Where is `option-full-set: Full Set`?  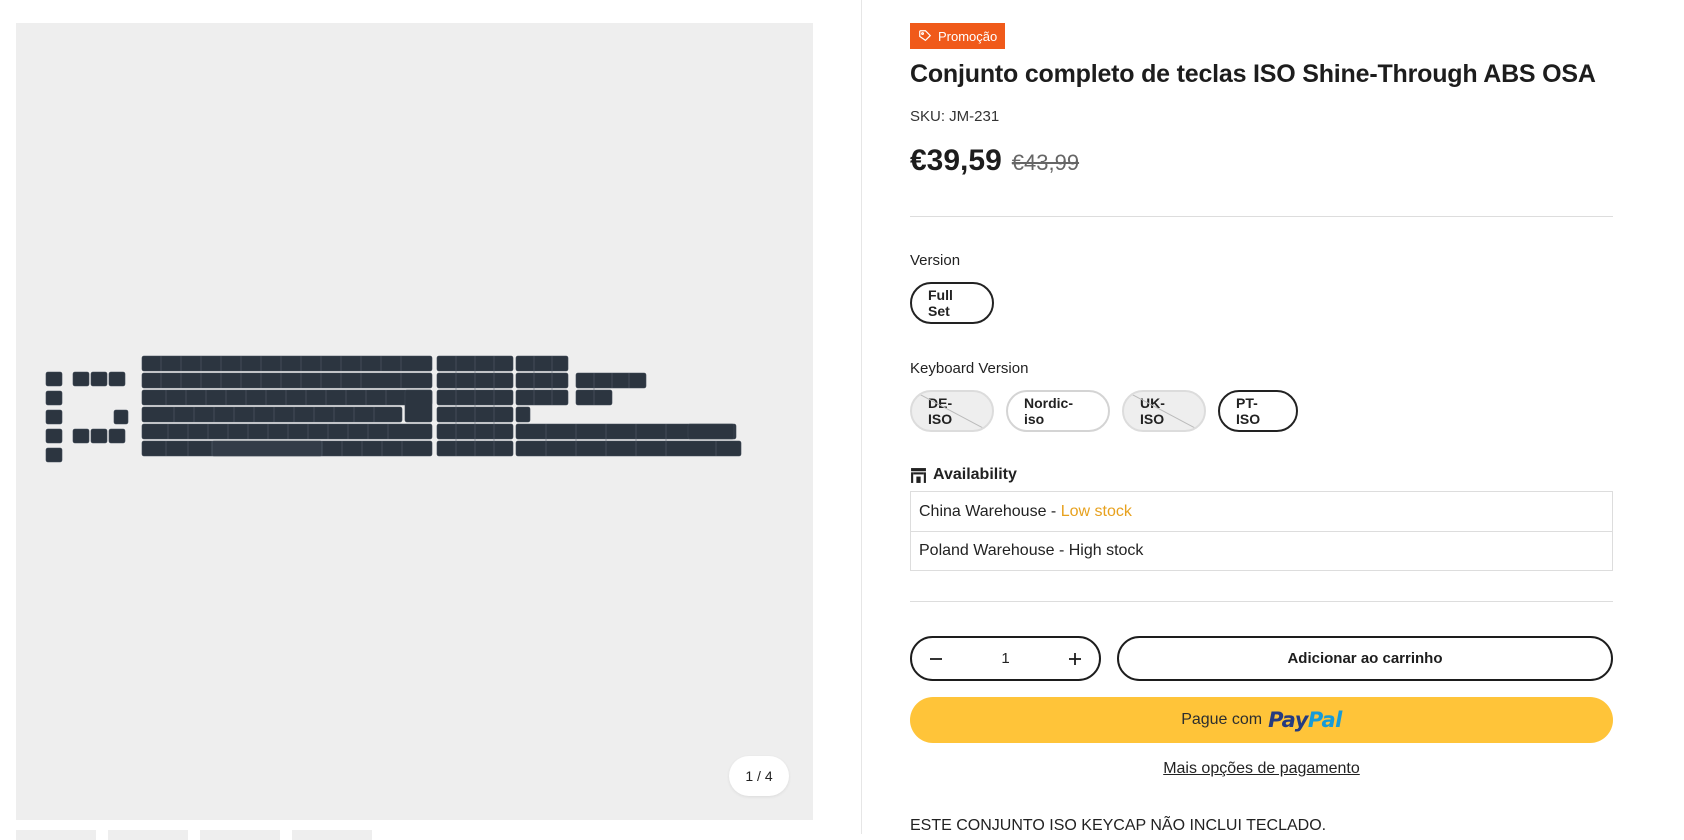 option-full-set: Full Set is located at coordinates (952, 303).